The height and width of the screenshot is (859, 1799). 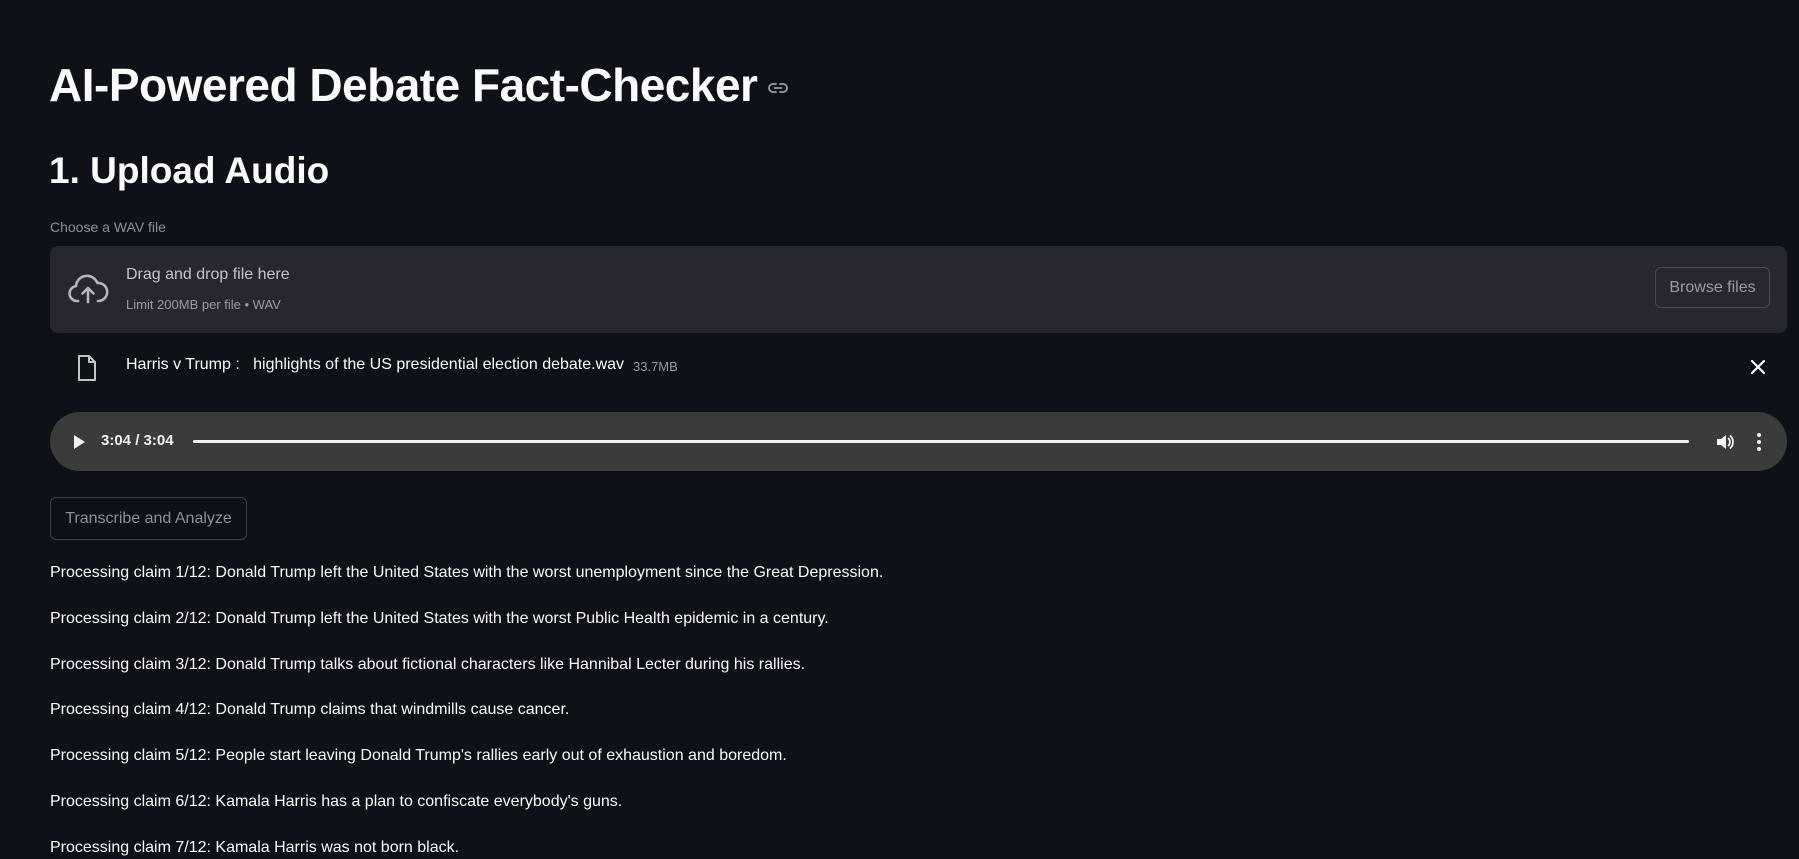 What do you see at coordinates (1759, 442) in the screenshot?
I see `more-vertical-icon` at bounding box center [1759, 442].